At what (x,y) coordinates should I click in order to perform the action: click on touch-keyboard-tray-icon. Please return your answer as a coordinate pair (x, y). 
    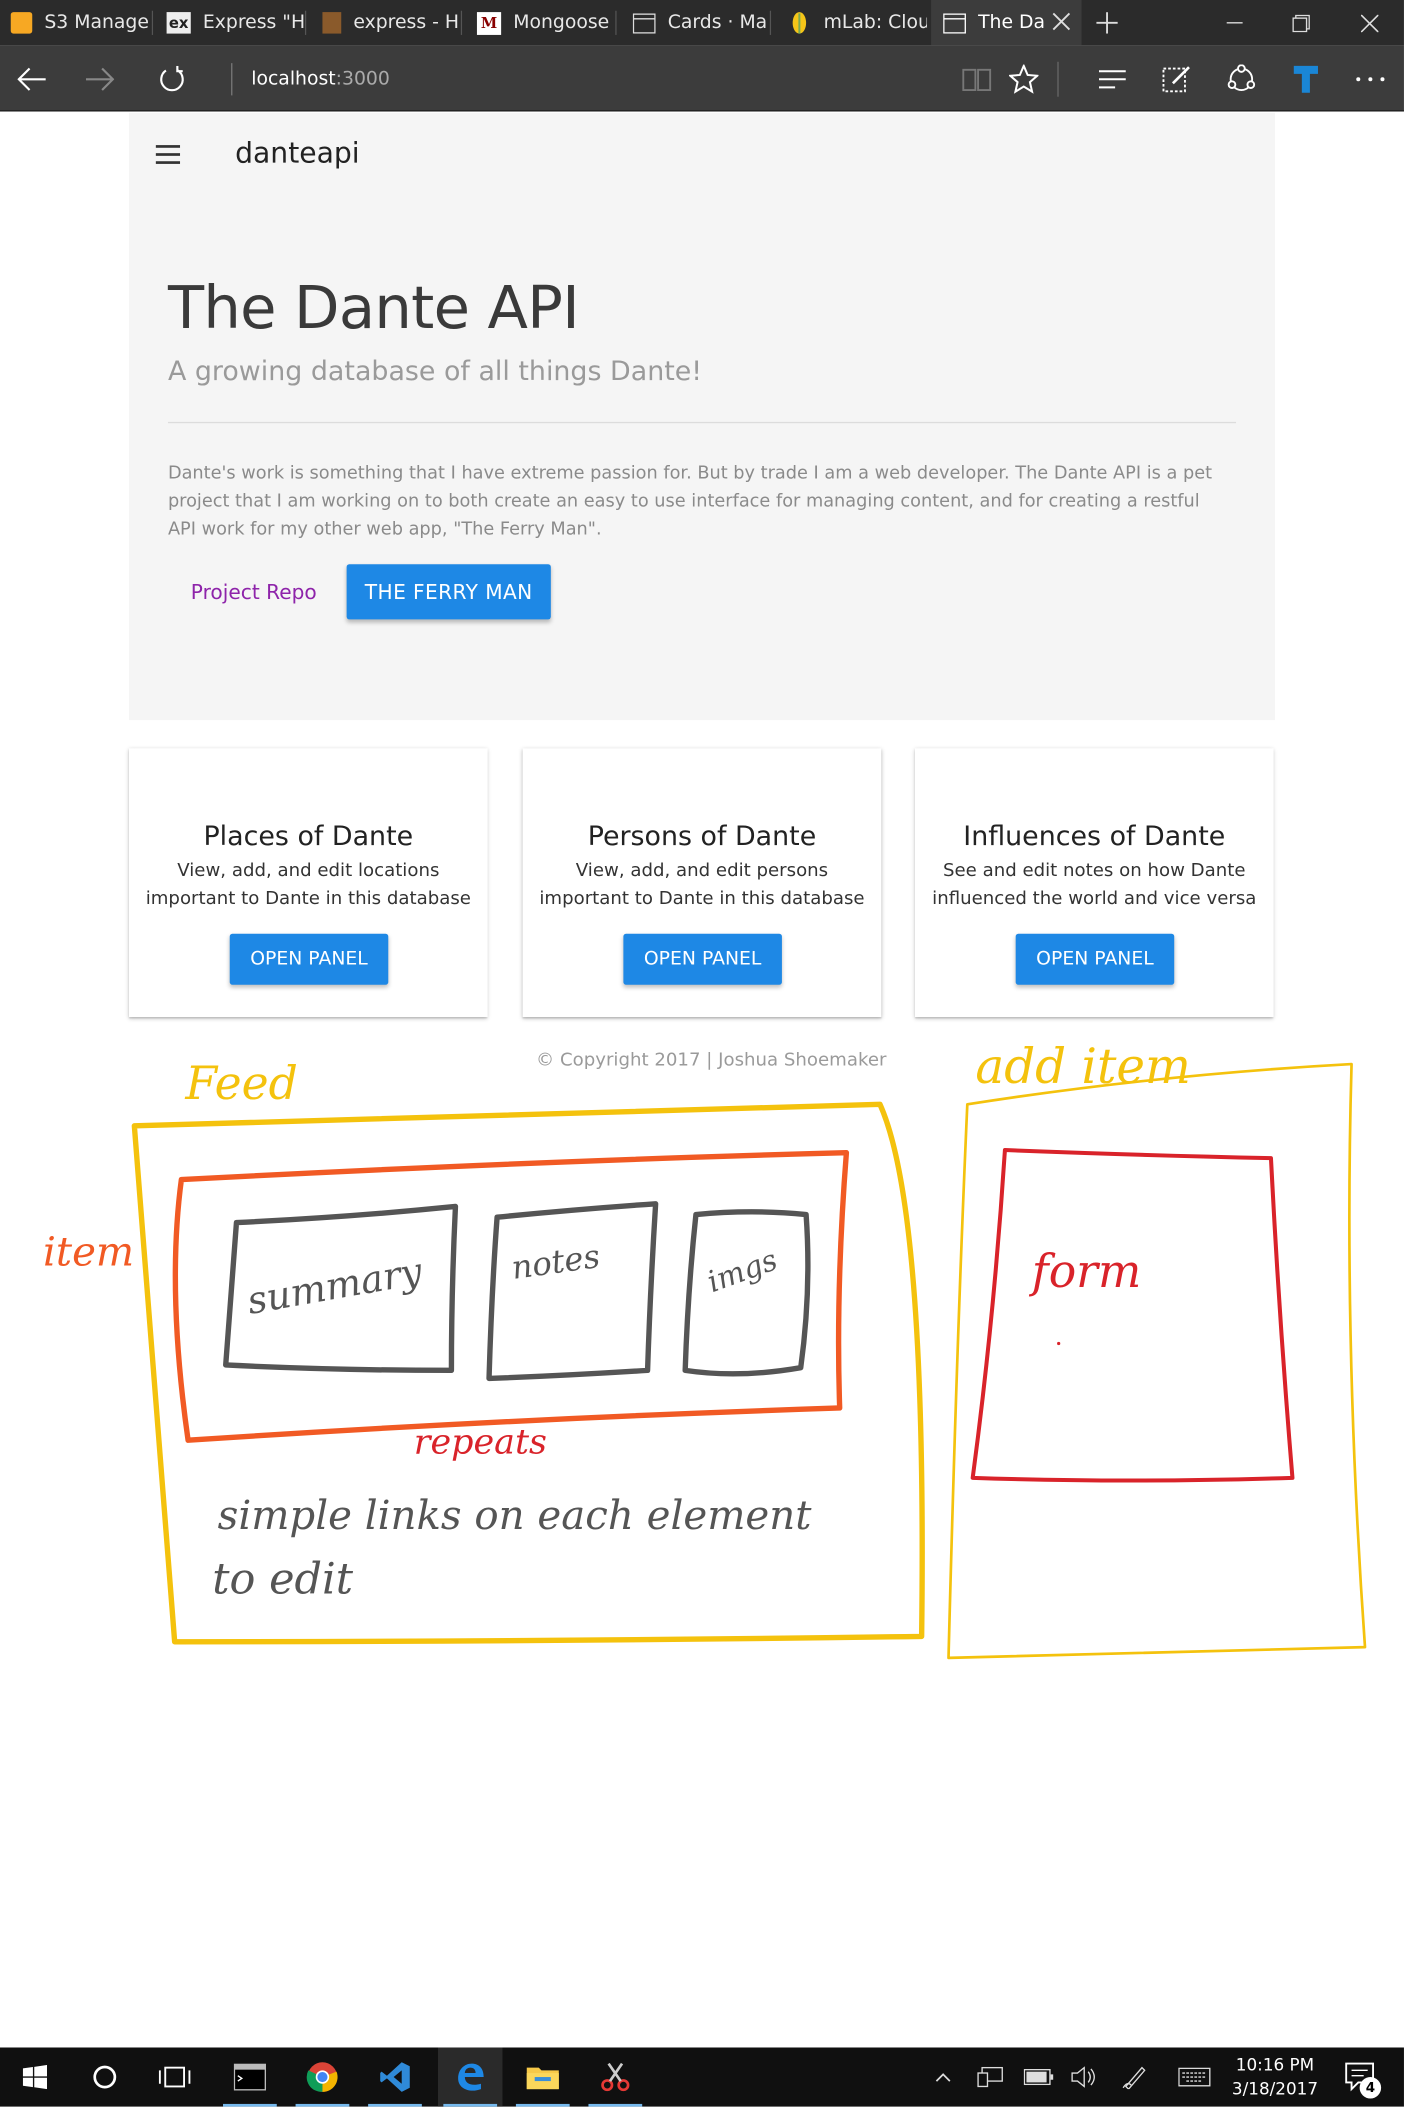
    Looking at the image, I should click on (1194, 2076).